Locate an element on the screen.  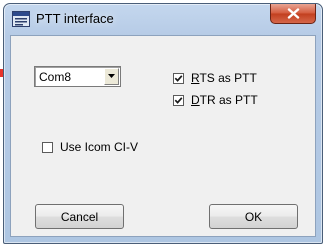
dtr-as-ptt-label: DTR as PTT is located at coordinates (224, 100).